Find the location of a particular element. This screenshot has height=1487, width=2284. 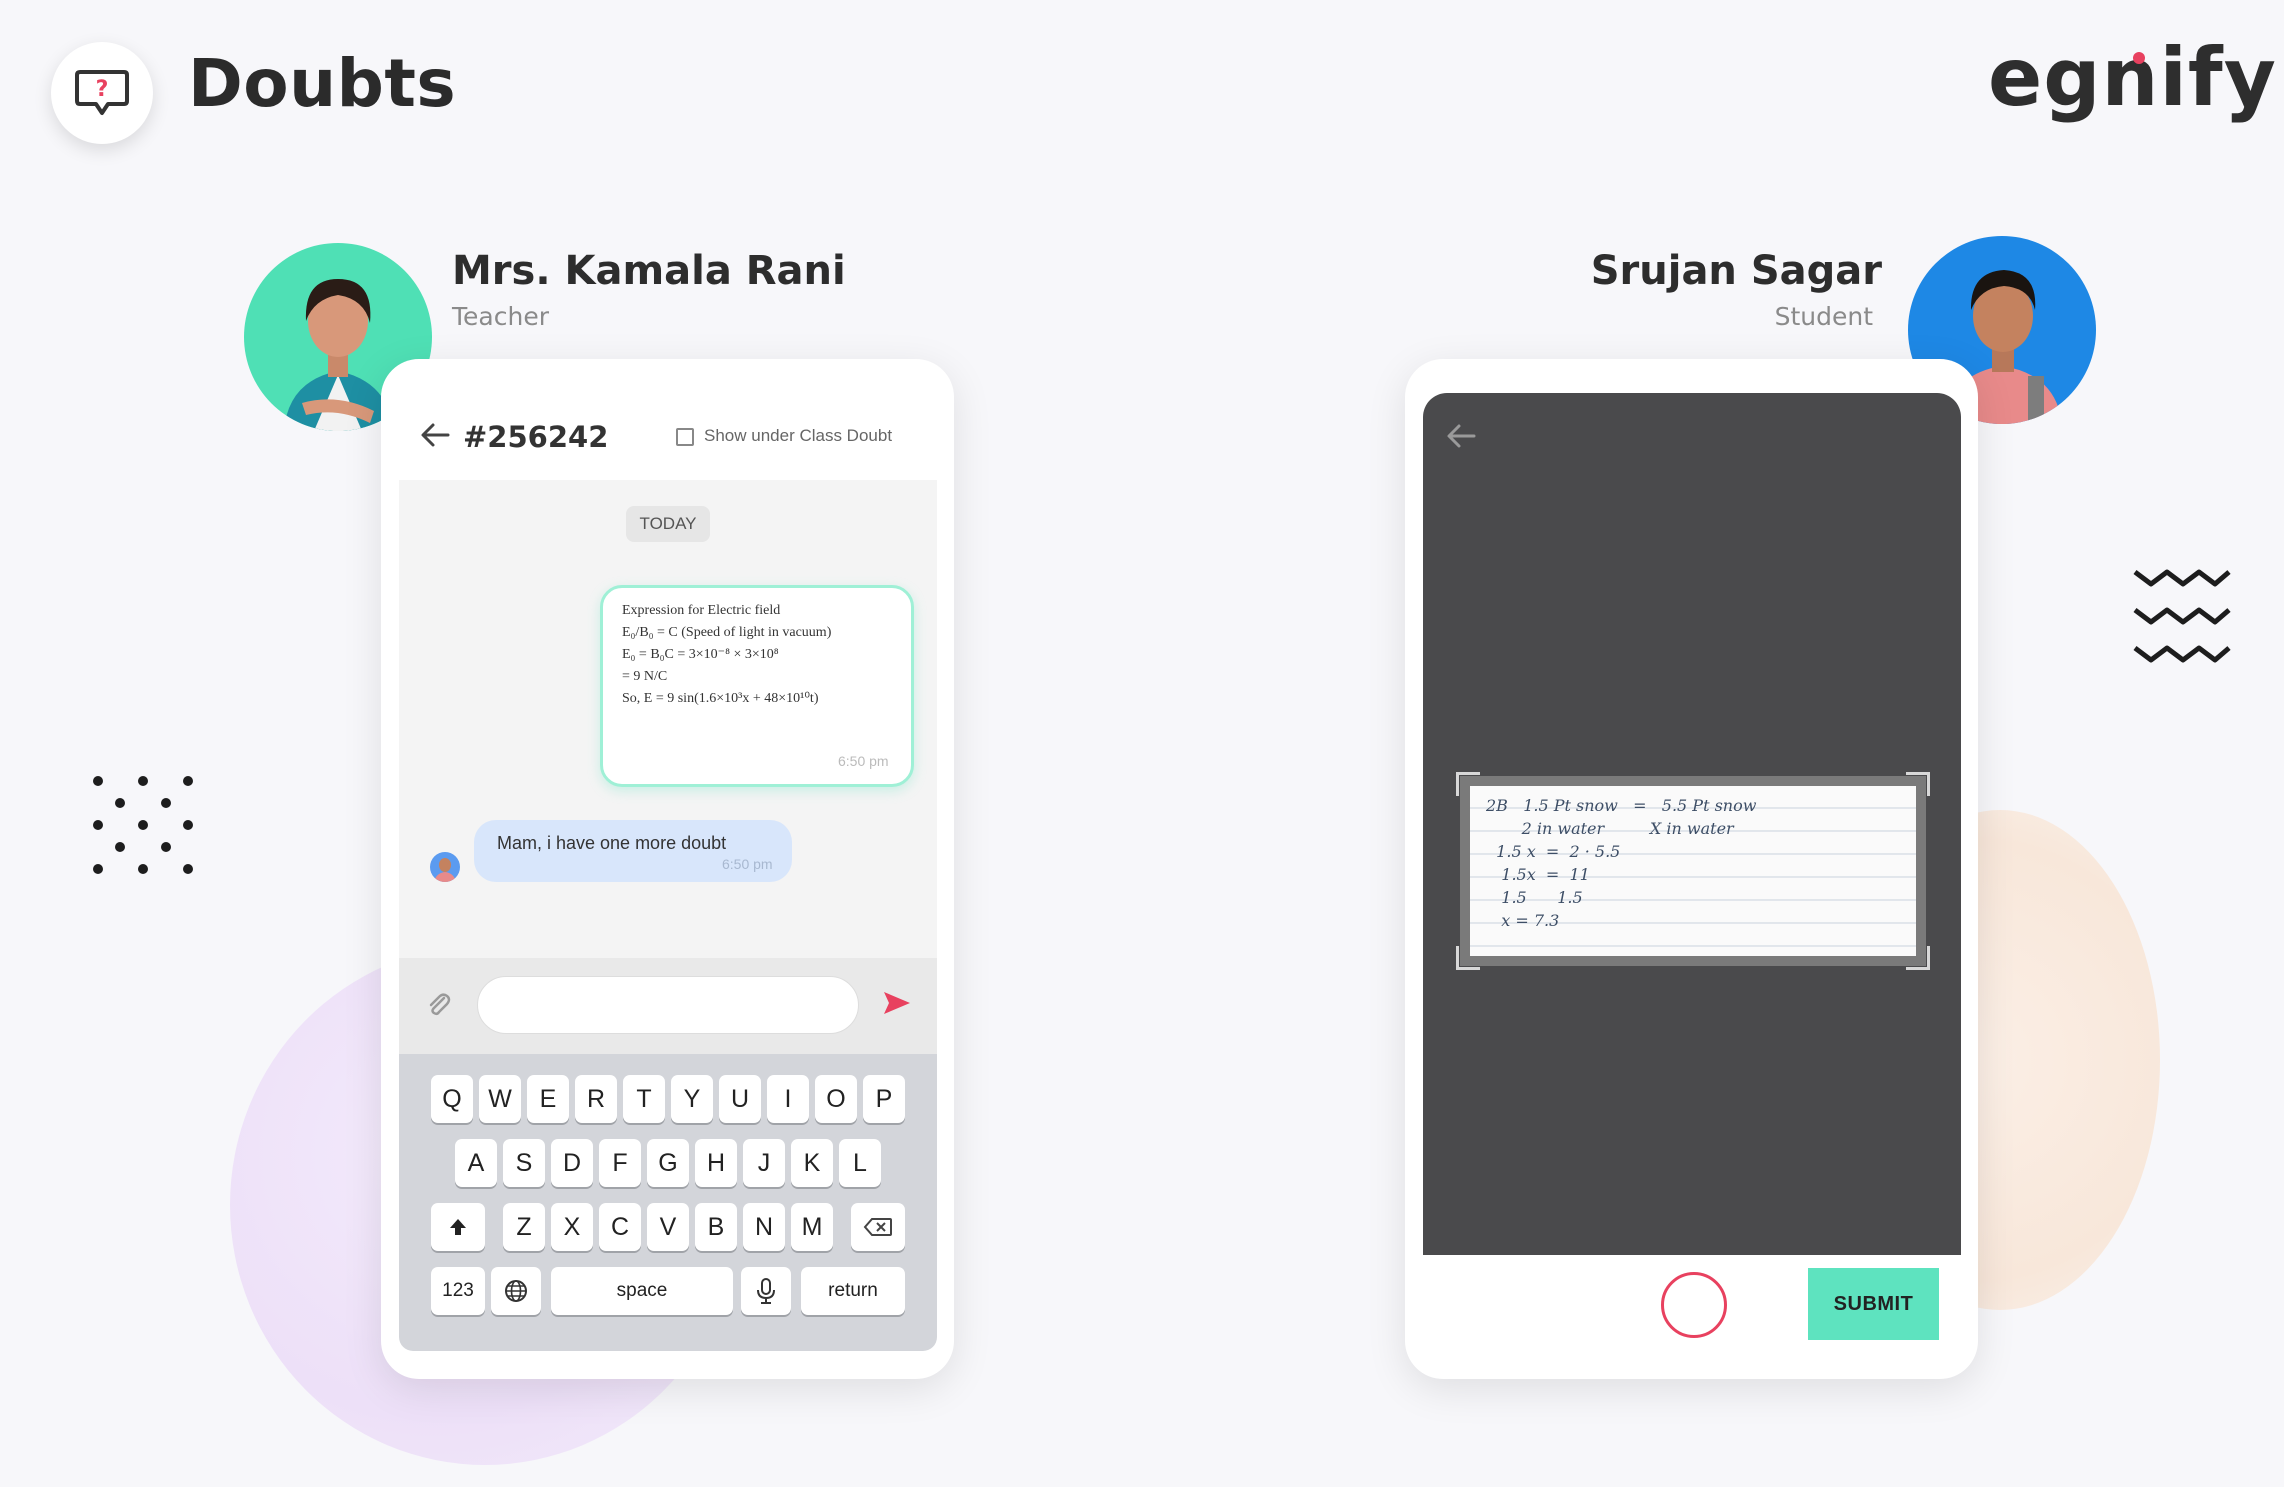

key: F is located at coordinates (620, 1163).